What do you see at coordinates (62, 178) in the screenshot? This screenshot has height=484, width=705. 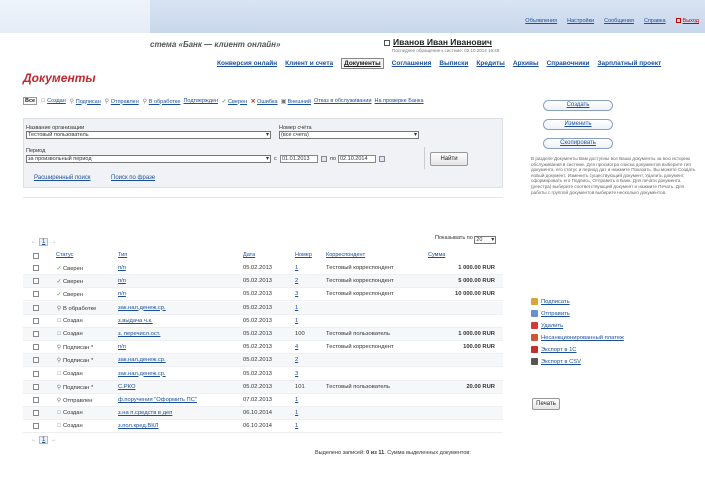 I see `advanced-search-link: Расширенный поиск` at bounding box center [62, 178].